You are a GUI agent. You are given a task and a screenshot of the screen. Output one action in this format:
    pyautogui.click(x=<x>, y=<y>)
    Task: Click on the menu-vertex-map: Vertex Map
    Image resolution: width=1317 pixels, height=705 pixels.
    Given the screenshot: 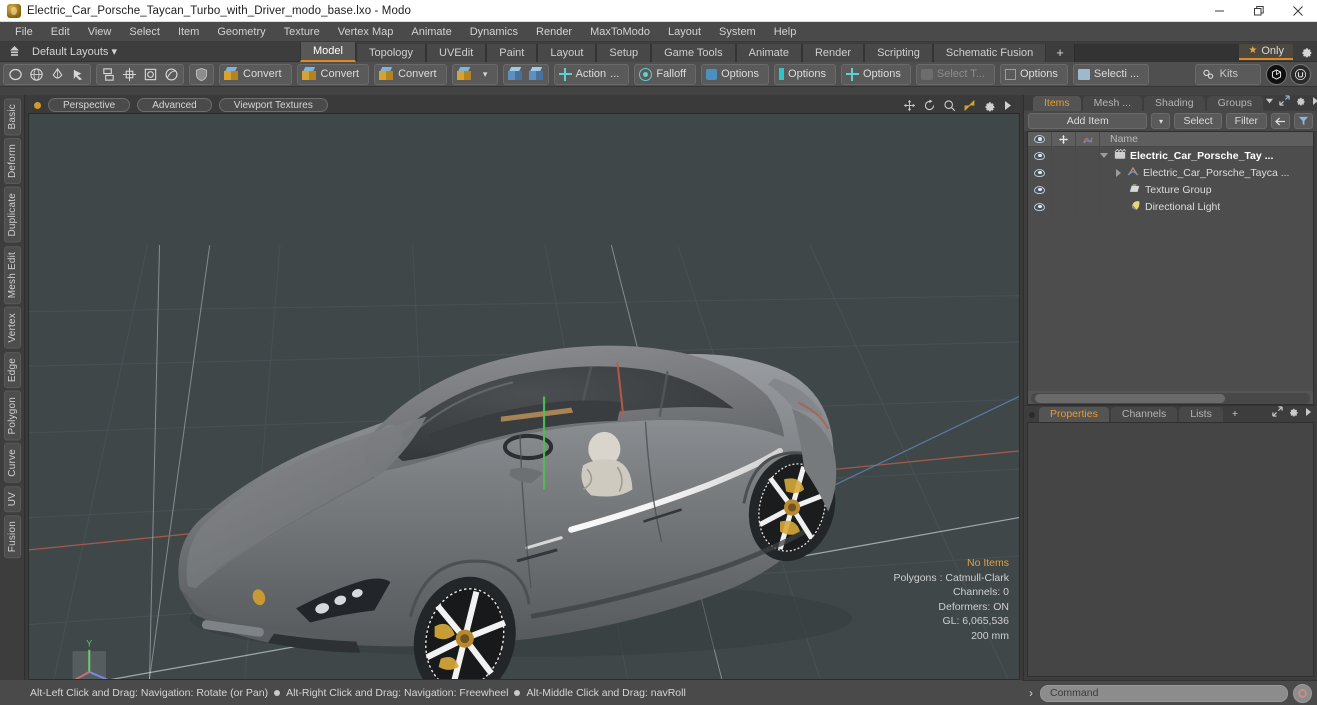 What is the action you would take?
    pyautogui.click(x=366, y=32)
    